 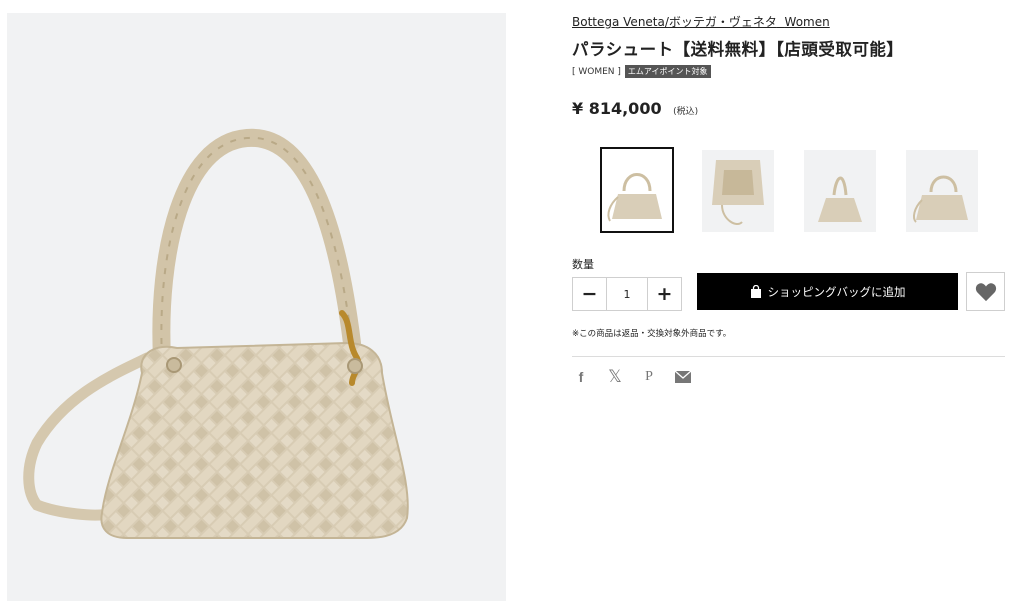 I want to click on brand-link: Bottega Veneta/ボッテガ・ヴェネタ Women, so click(x=701, y=21).